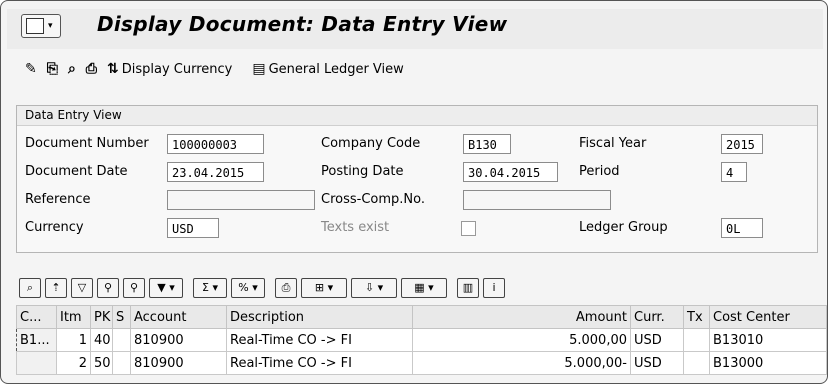 The height and width of the screenshot is (384, 828). What do you see at coordinates (248, 288) in the screenshot?
I see `subtotal-icon: % ▾` at bounding box center [248, 288].